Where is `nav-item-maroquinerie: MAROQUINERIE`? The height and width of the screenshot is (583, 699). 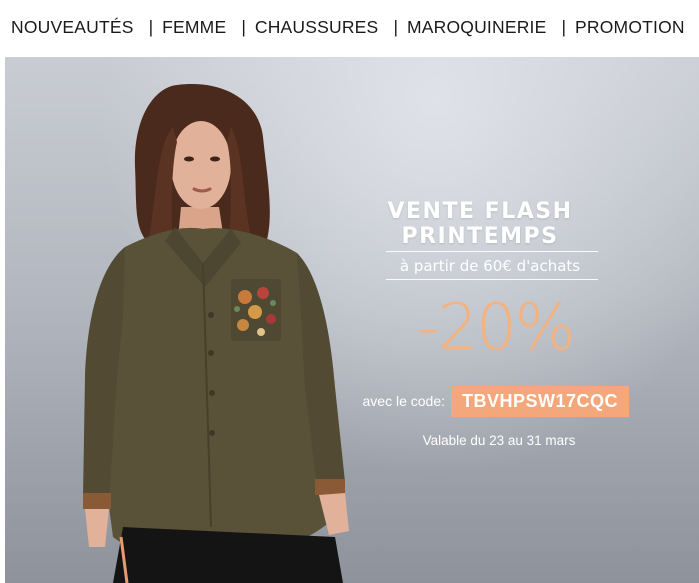 nav-item-maroquinerie: MAROQUINERIE is located at coordinates (477, 27).